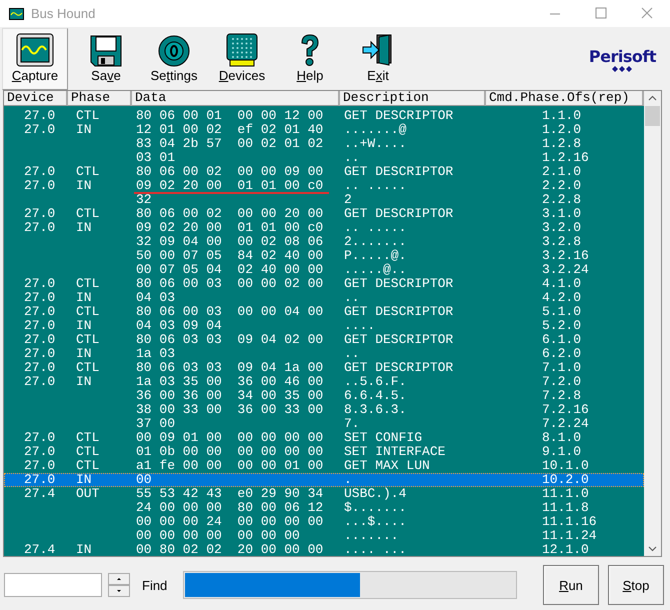  I want to click on table-row: 00 00 00 00 00 00 00 ....... 11.1.24, so click(324, 536).